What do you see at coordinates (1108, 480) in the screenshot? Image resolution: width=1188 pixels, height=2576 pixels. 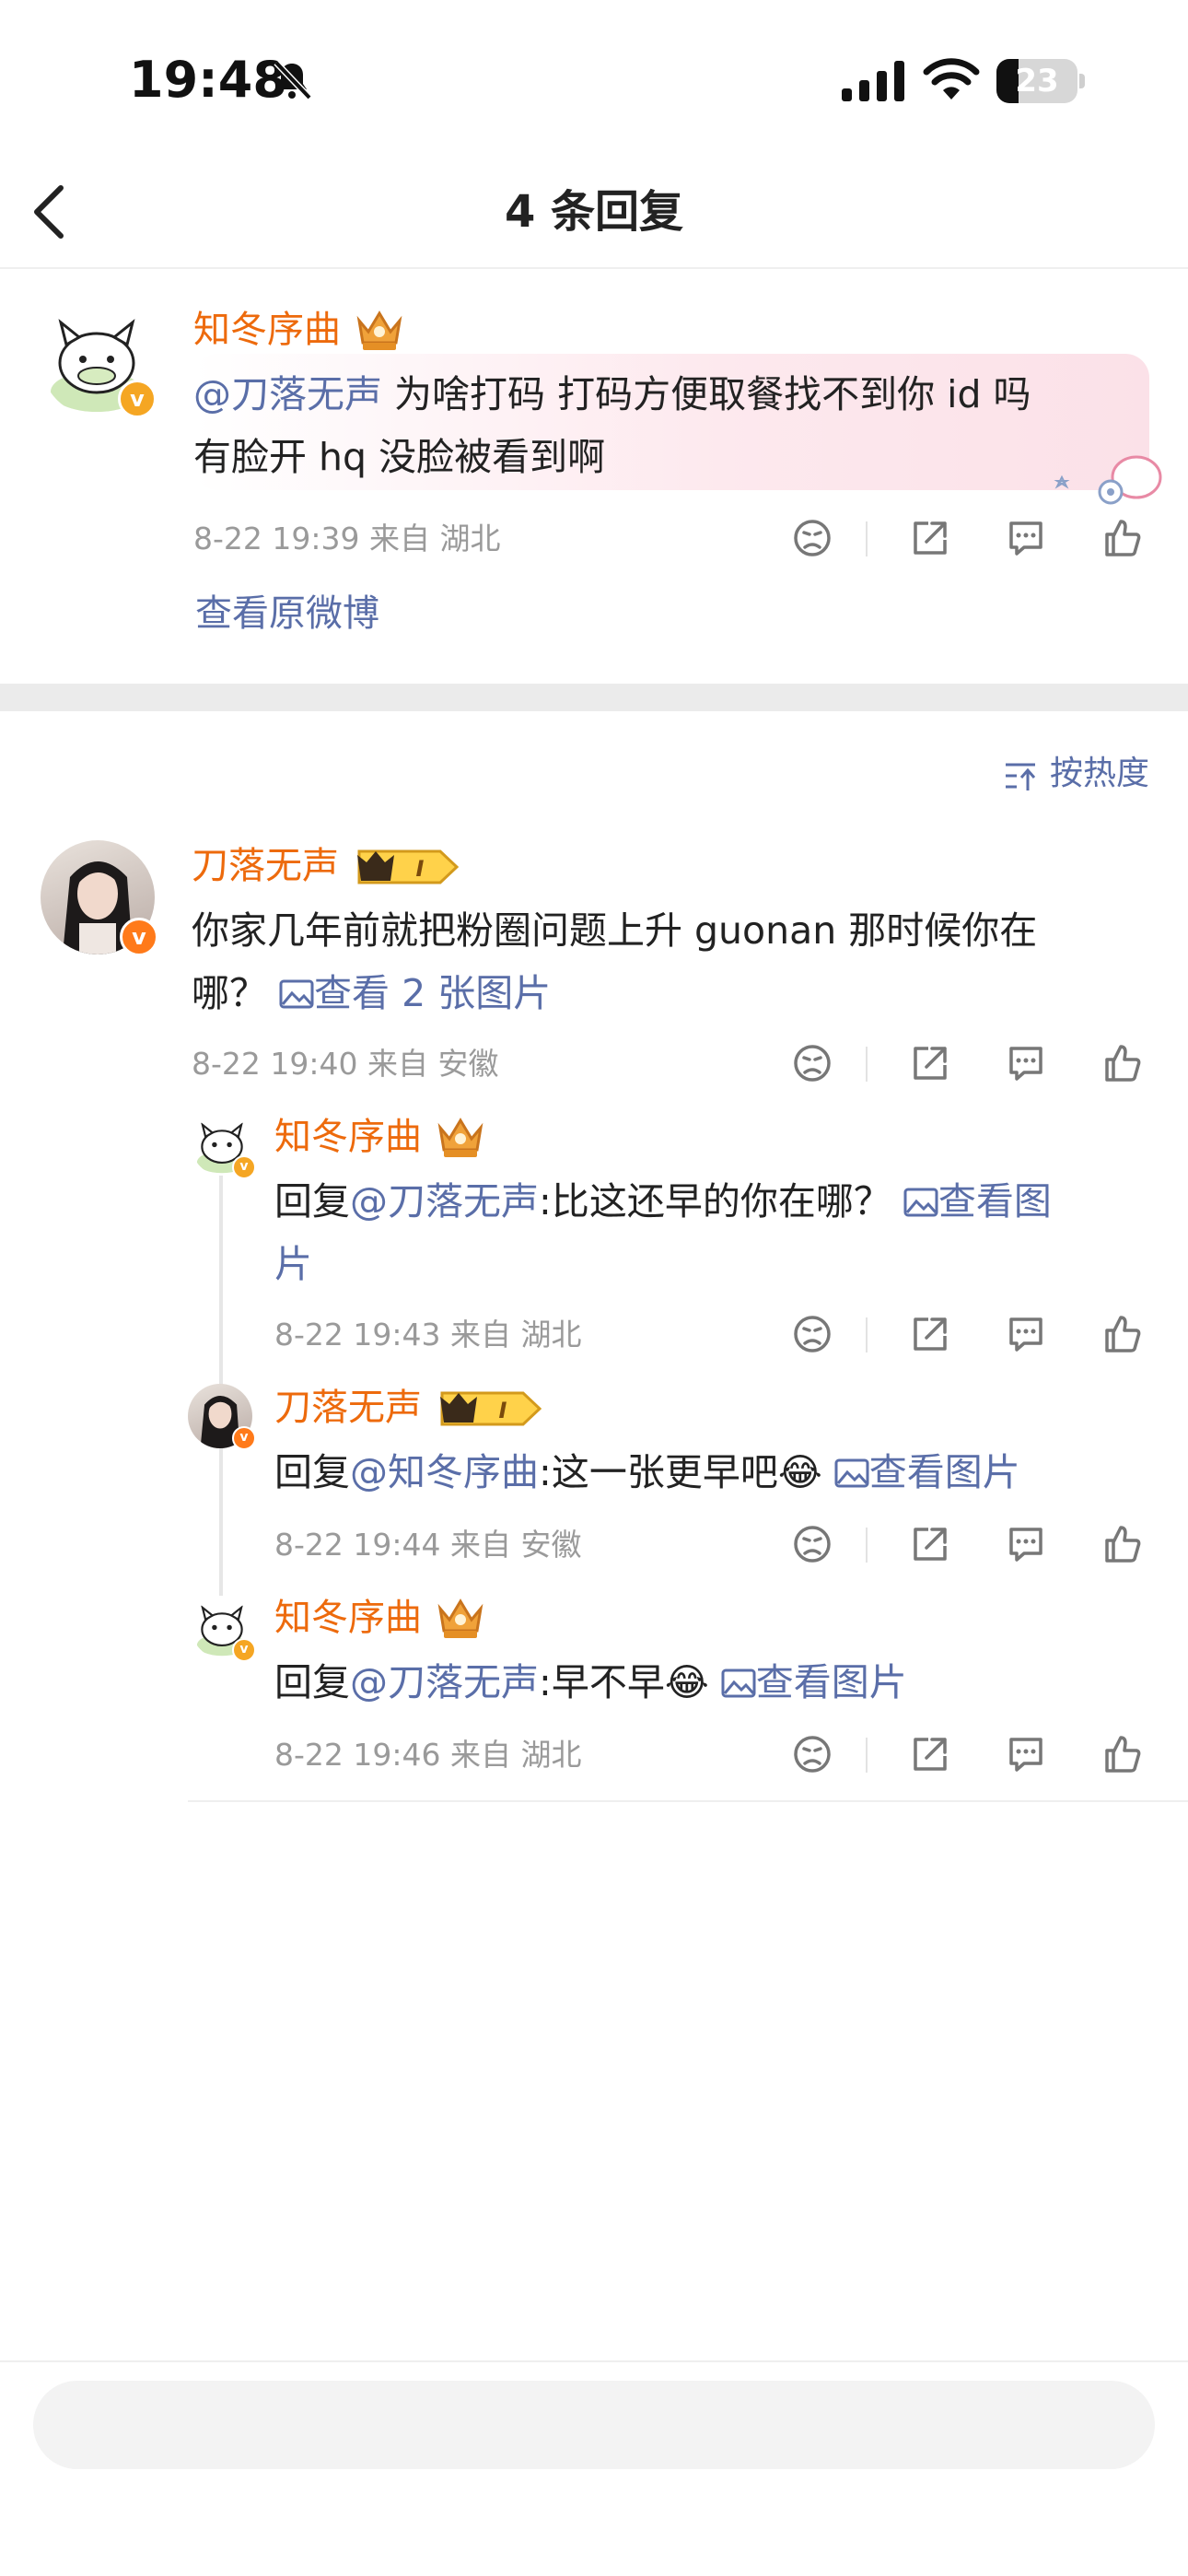 I see `sticker-icon` at bounding box center [1108, 480].